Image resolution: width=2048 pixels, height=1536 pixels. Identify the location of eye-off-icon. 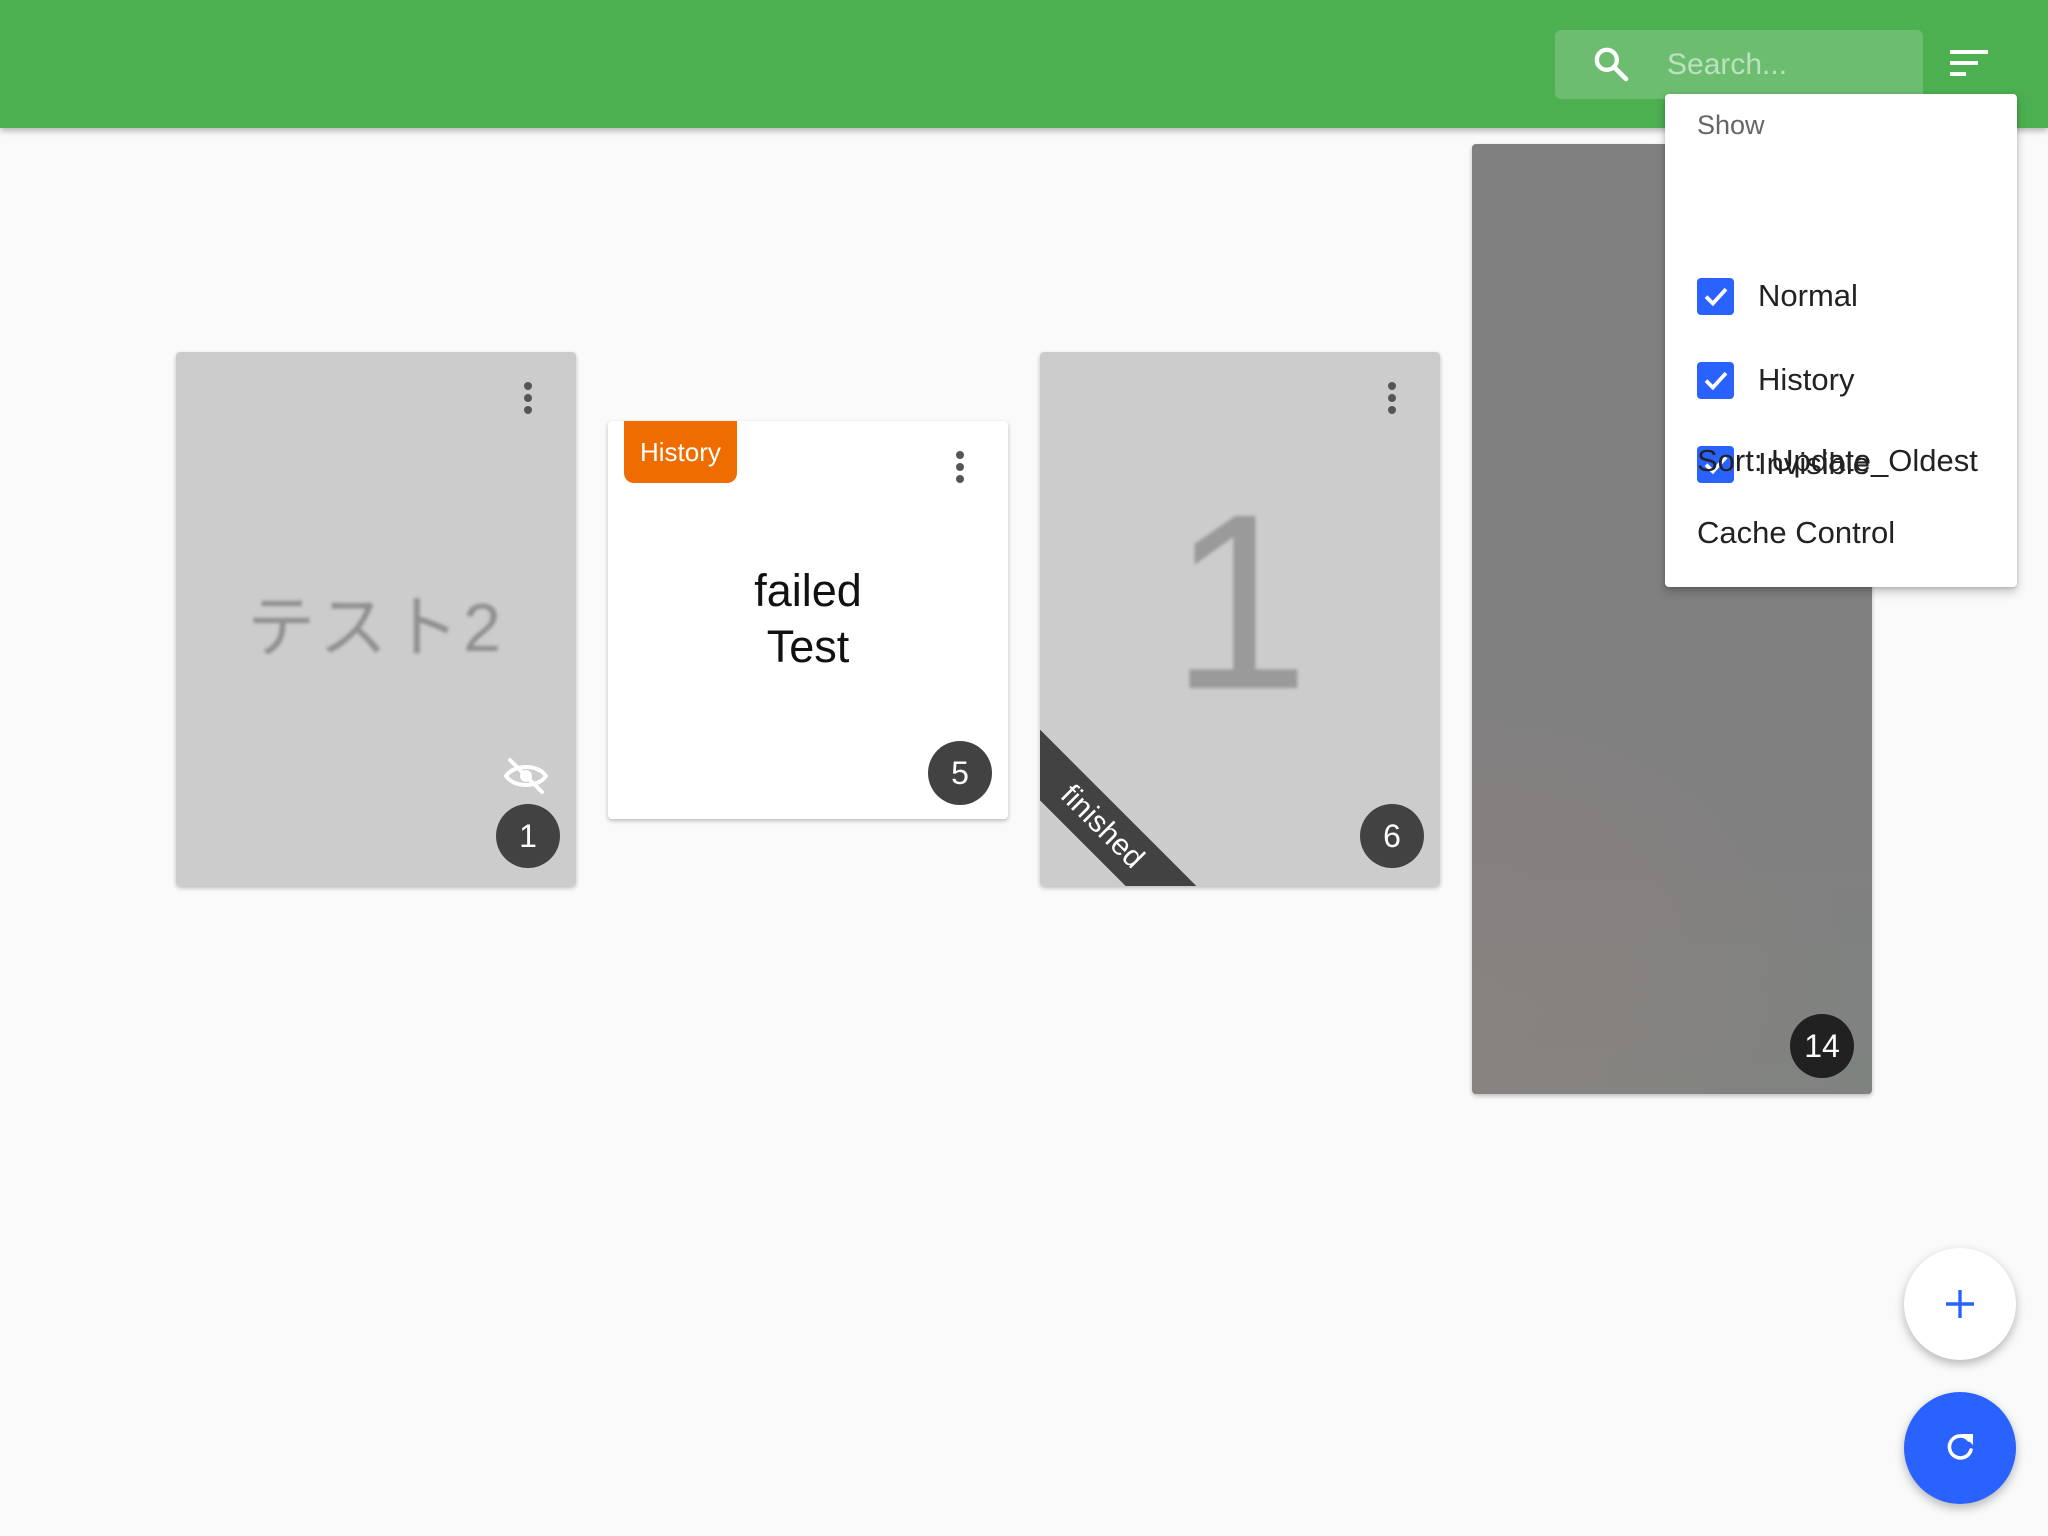
(526, 776).